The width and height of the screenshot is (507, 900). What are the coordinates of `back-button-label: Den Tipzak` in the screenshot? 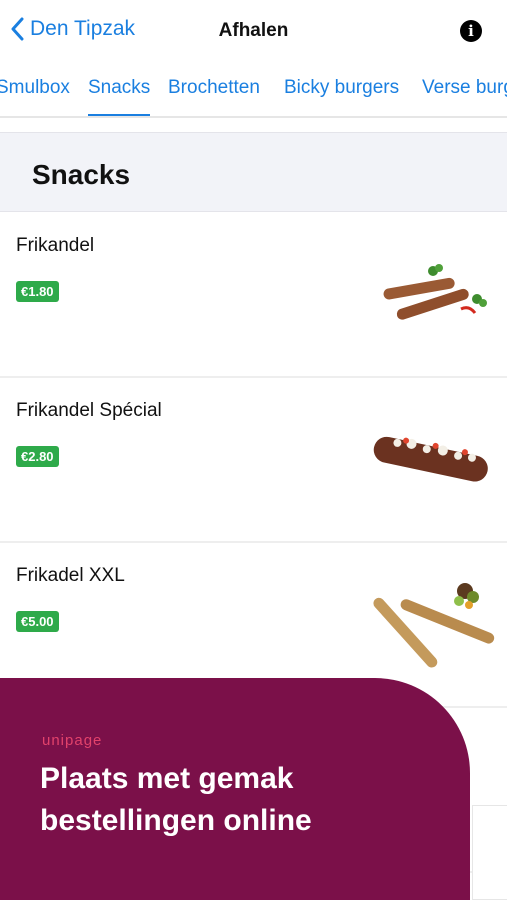 It's located at (83, 28).